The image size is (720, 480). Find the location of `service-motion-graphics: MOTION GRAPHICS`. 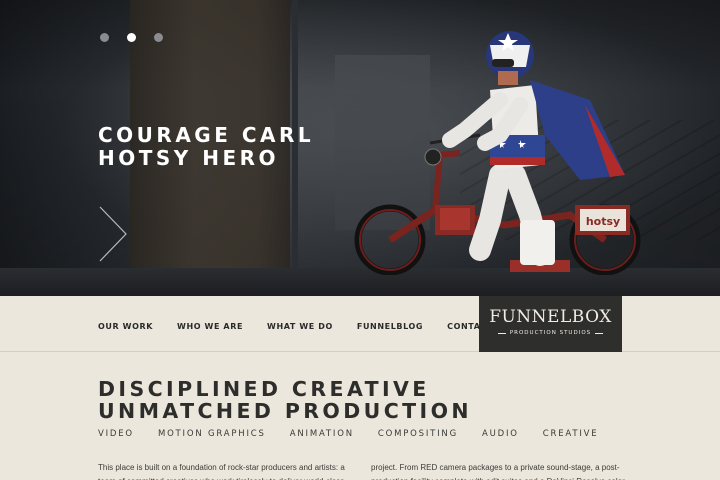

service-motion-graphics: MOTION GRAPHICS is located at coordinates (211, 434).